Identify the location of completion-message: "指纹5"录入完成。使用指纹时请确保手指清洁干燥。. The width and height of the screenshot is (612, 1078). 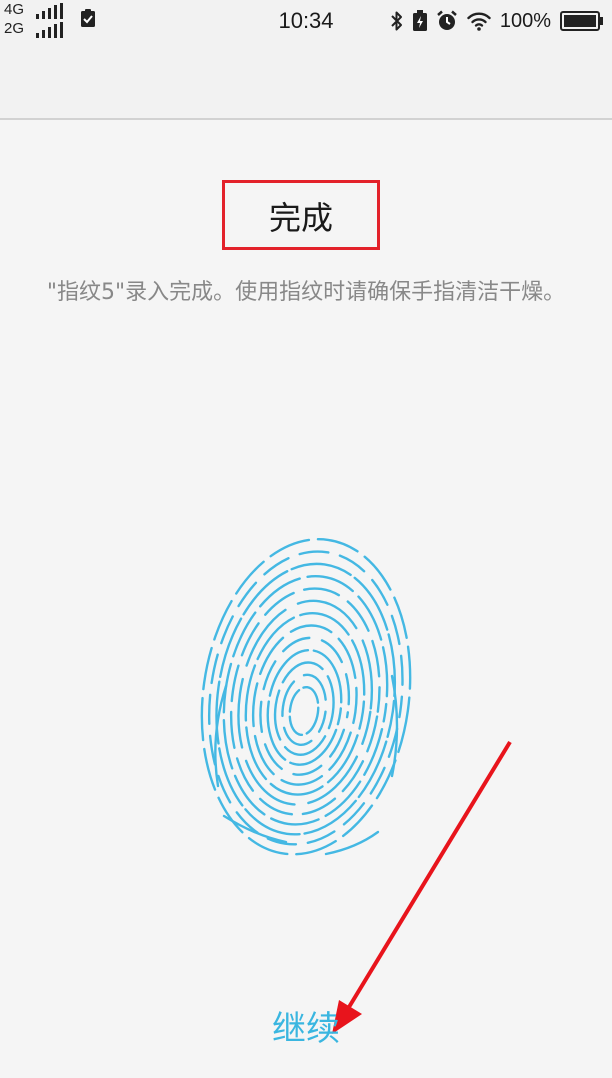
(306, 292).